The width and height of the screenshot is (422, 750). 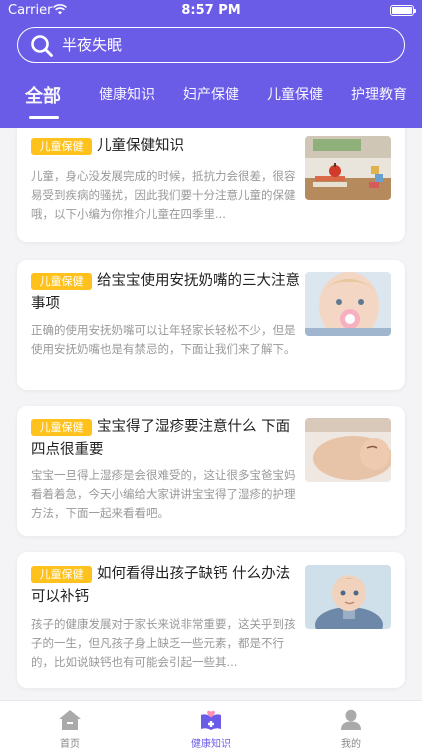 What do you see at coordinates (379, 94) in the screenshot?
I see `tab-nursing-education: 护理教育` at bounding box center [379, 94].